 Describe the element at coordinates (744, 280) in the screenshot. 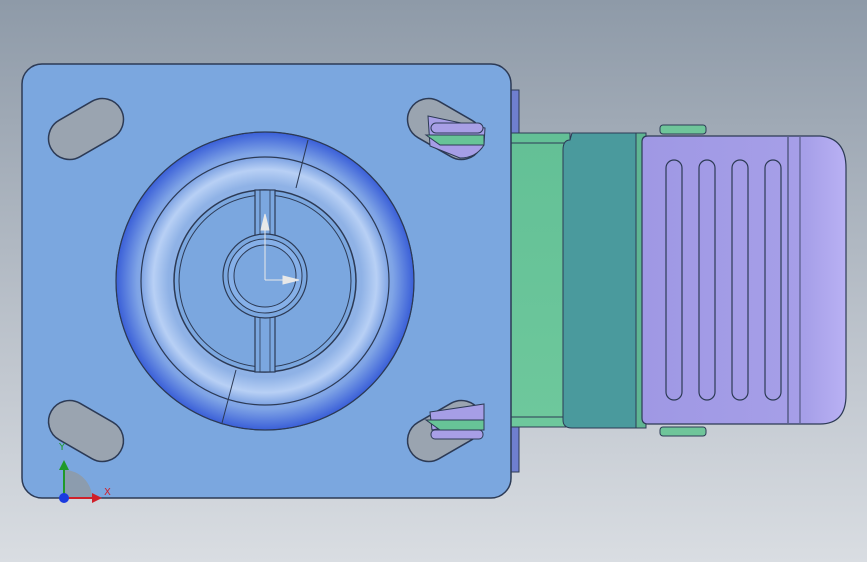

I see `brake-pedal` at that location.